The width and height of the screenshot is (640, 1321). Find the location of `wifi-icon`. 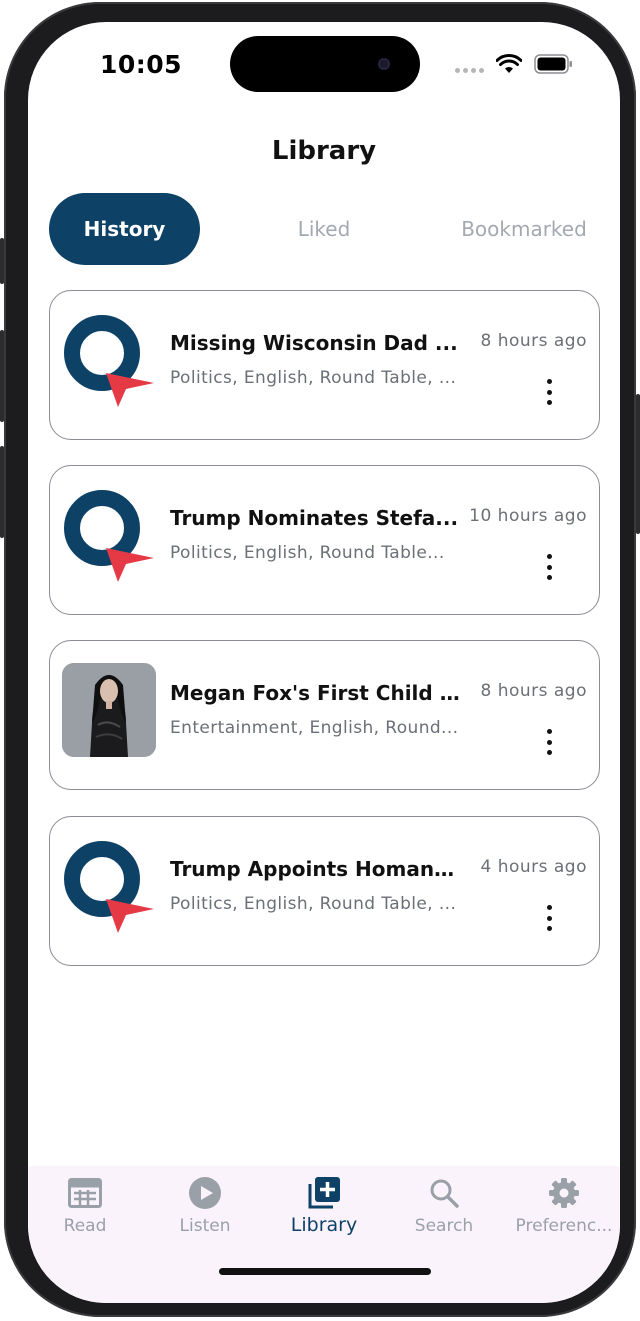

wifi-icon is located at coordinates (509, 63).